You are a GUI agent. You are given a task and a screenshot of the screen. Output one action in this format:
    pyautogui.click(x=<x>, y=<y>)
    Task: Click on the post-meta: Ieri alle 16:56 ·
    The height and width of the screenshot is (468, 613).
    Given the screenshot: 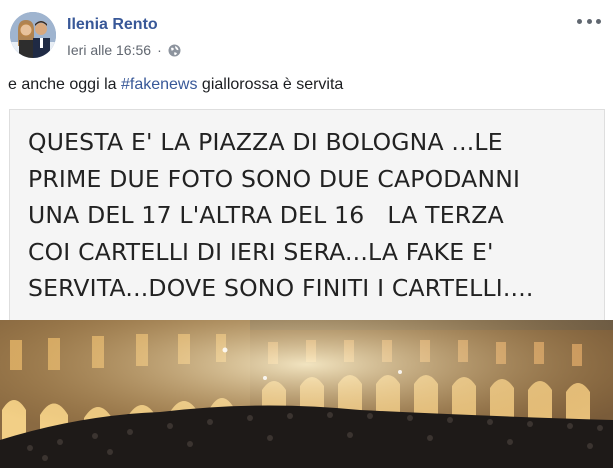 What is the action you would take?
    pyautogui.click(x=124, y=50)
    